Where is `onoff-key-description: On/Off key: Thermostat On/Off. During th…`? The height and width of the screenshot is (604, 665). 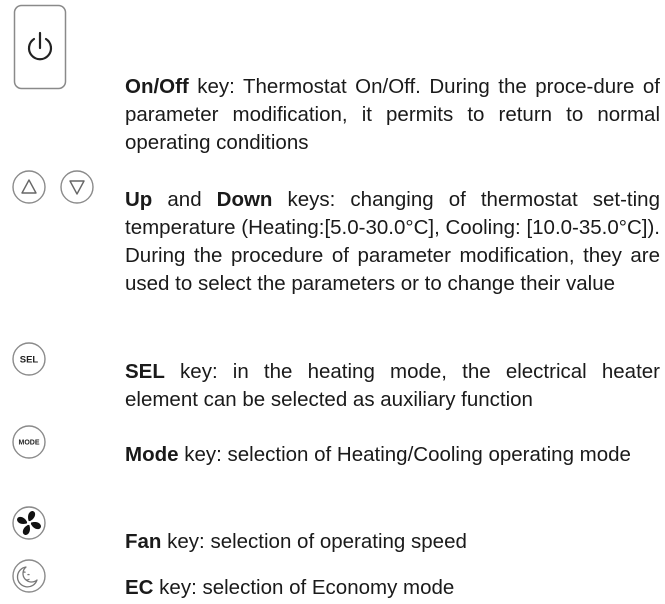
onoff-key-description: On/Off key: Thermostat On/Off. During th… is located at coordinates (392, 115).